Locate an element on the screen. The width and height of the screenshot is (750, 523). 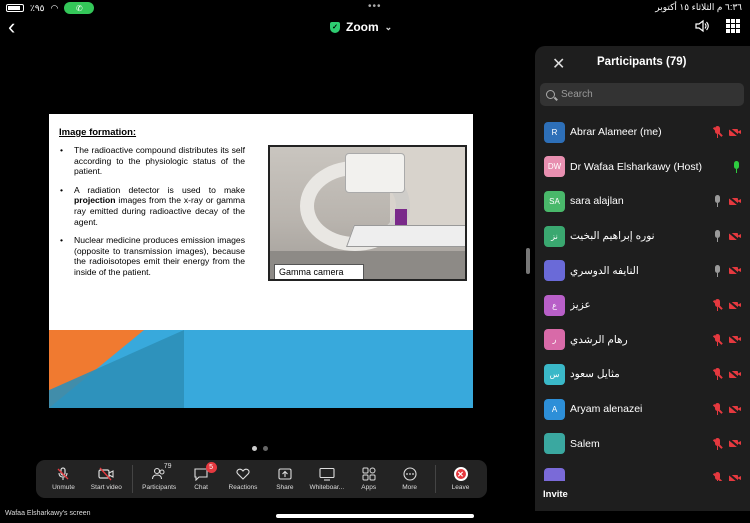
participant-name: مثايل سعود is located at coordinates (595, 374).